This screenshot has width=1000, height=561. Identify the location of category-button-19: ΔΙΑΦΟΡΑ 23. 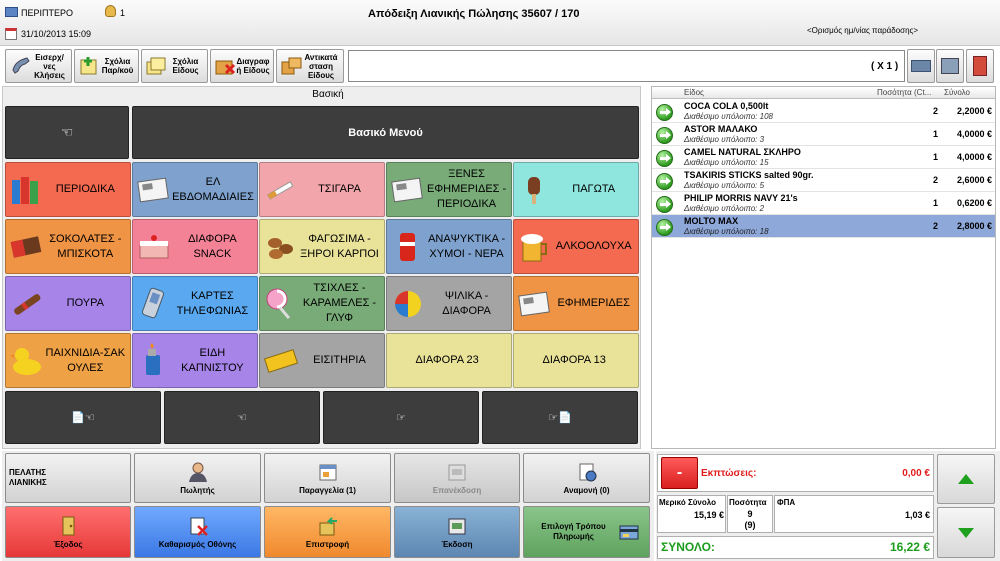
(449, 360).